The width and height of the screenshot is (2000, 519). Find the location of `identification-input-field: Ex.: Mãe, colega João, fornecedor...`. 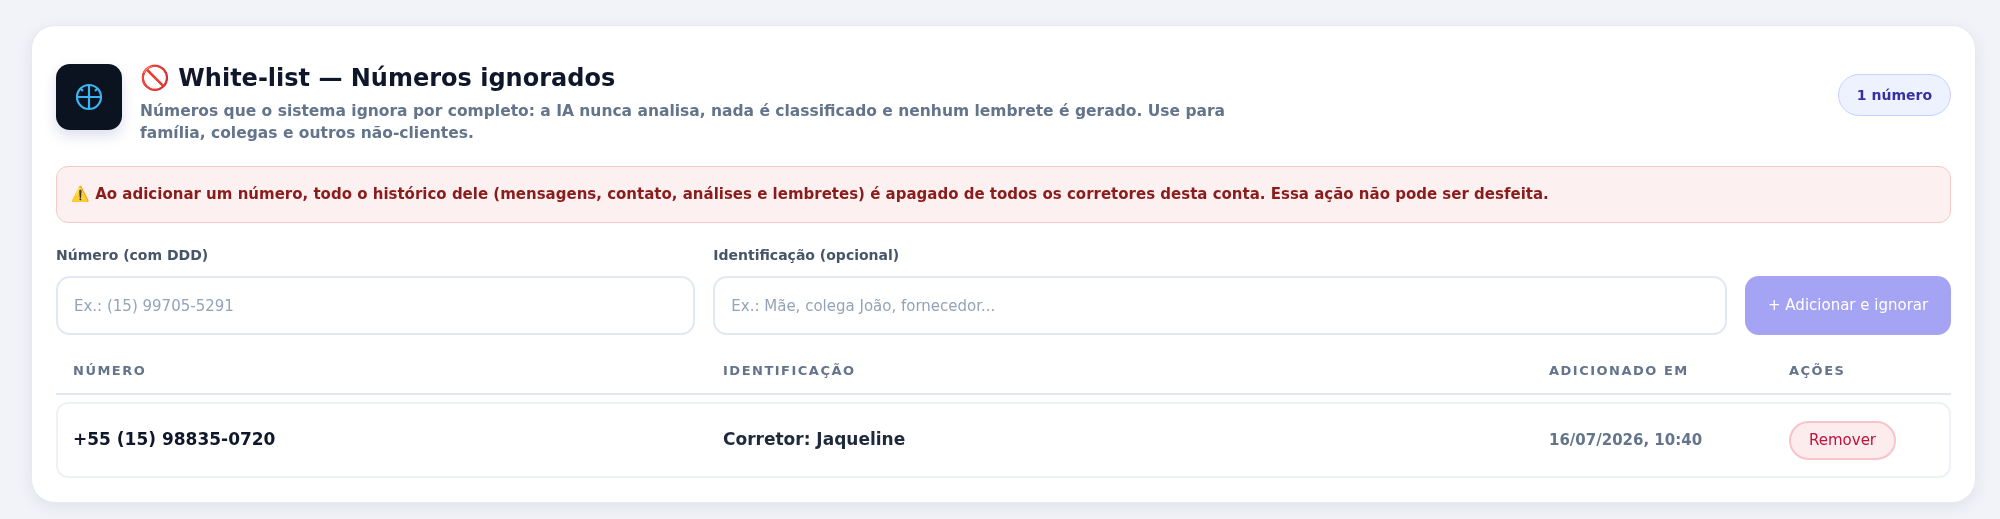

identification-input-field: Ex.: Mãe, colega João, fornecedor... is located at coordinates (1220, 305).